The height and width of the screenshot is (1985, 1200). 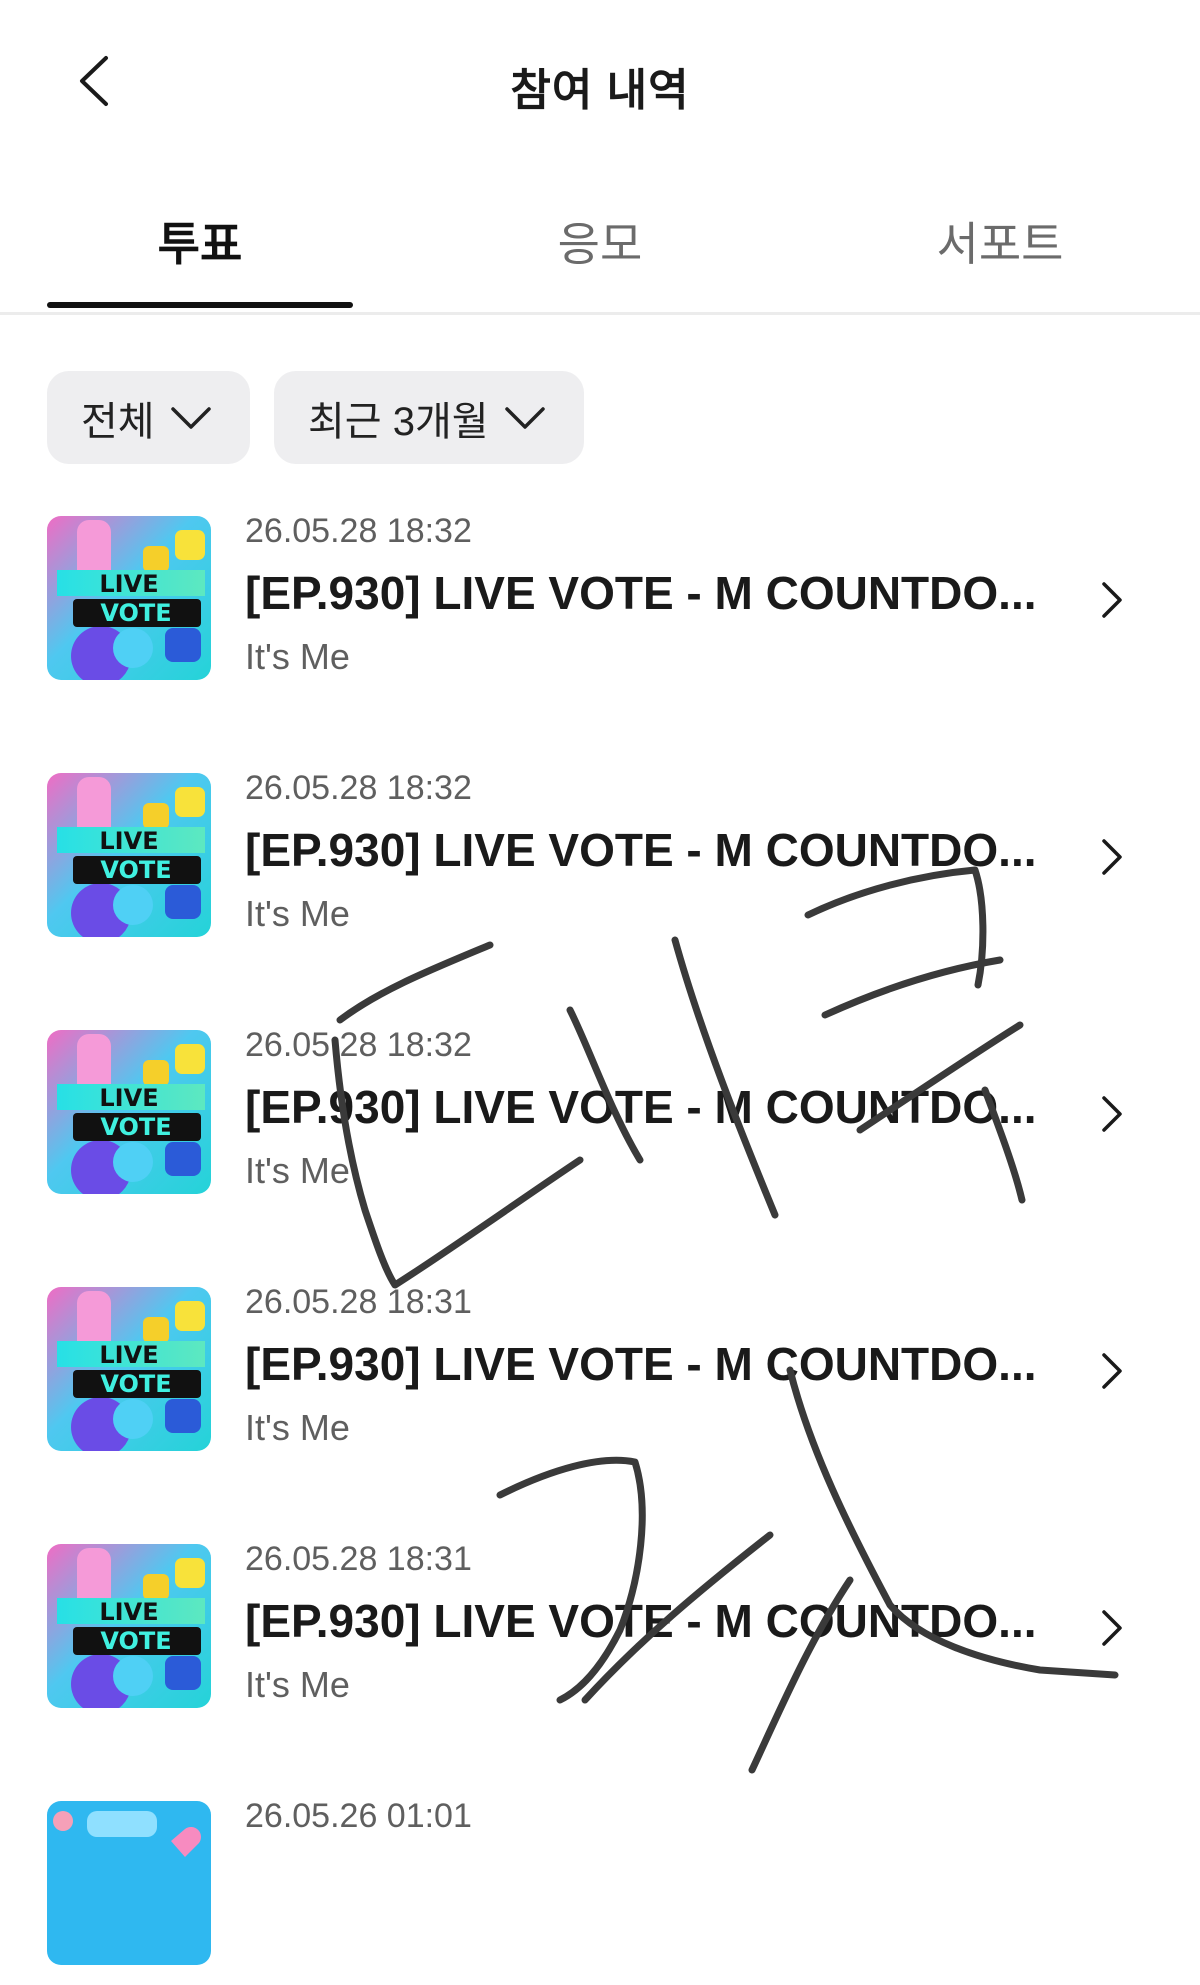 I want to click on tab-support: 서포트, so click(x=1000, y=241).